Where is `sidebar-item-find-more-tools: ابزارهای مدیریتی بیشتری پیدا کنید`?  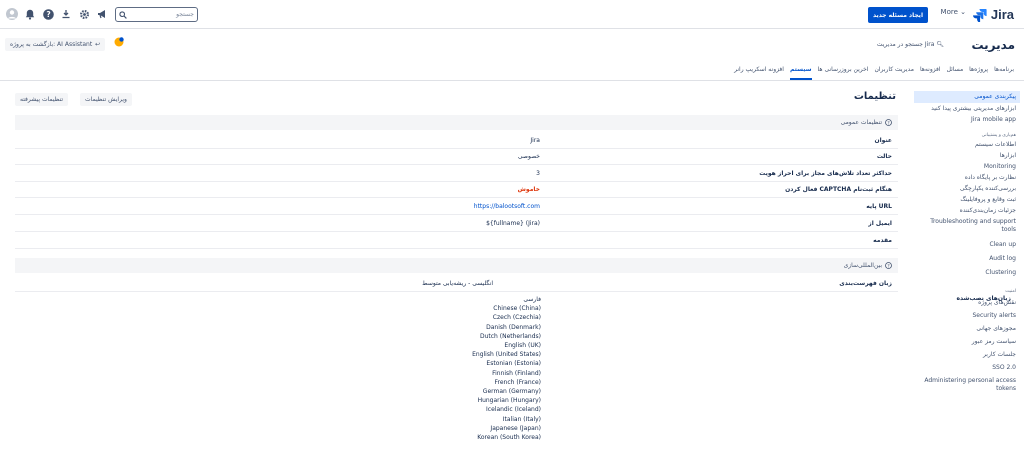
sidebar-item-find-more-tools: ابزارهای مدیریتی بیشتری پیدا کنید is located at coordinates (967, 108).